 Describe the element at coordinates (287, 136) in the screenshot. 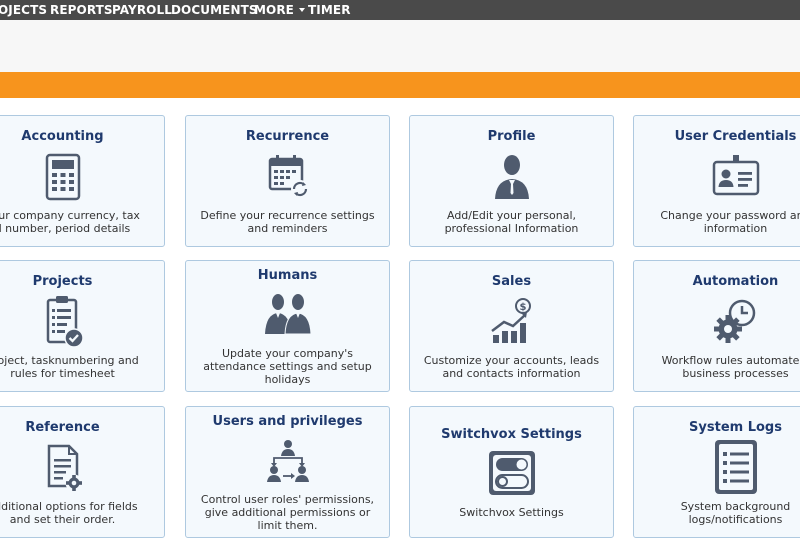

I see `card-title: Recurrence` at that location.